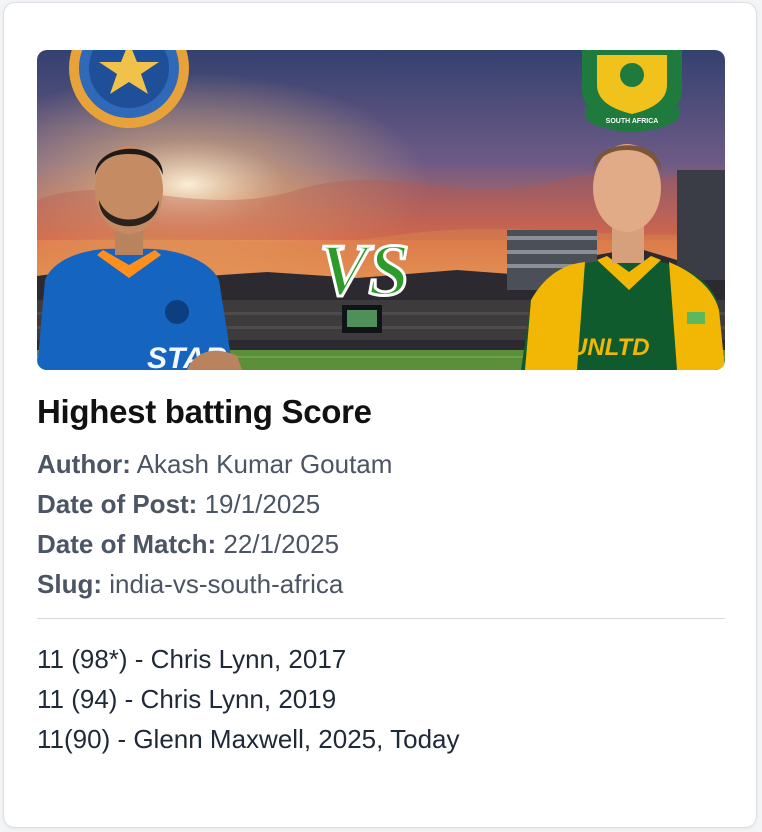 Image resolution: width=762 pixels, height=832 pixels. I want to click on meta-date-of-match: Date of Match: 22/1/2025, so click(214, 549).